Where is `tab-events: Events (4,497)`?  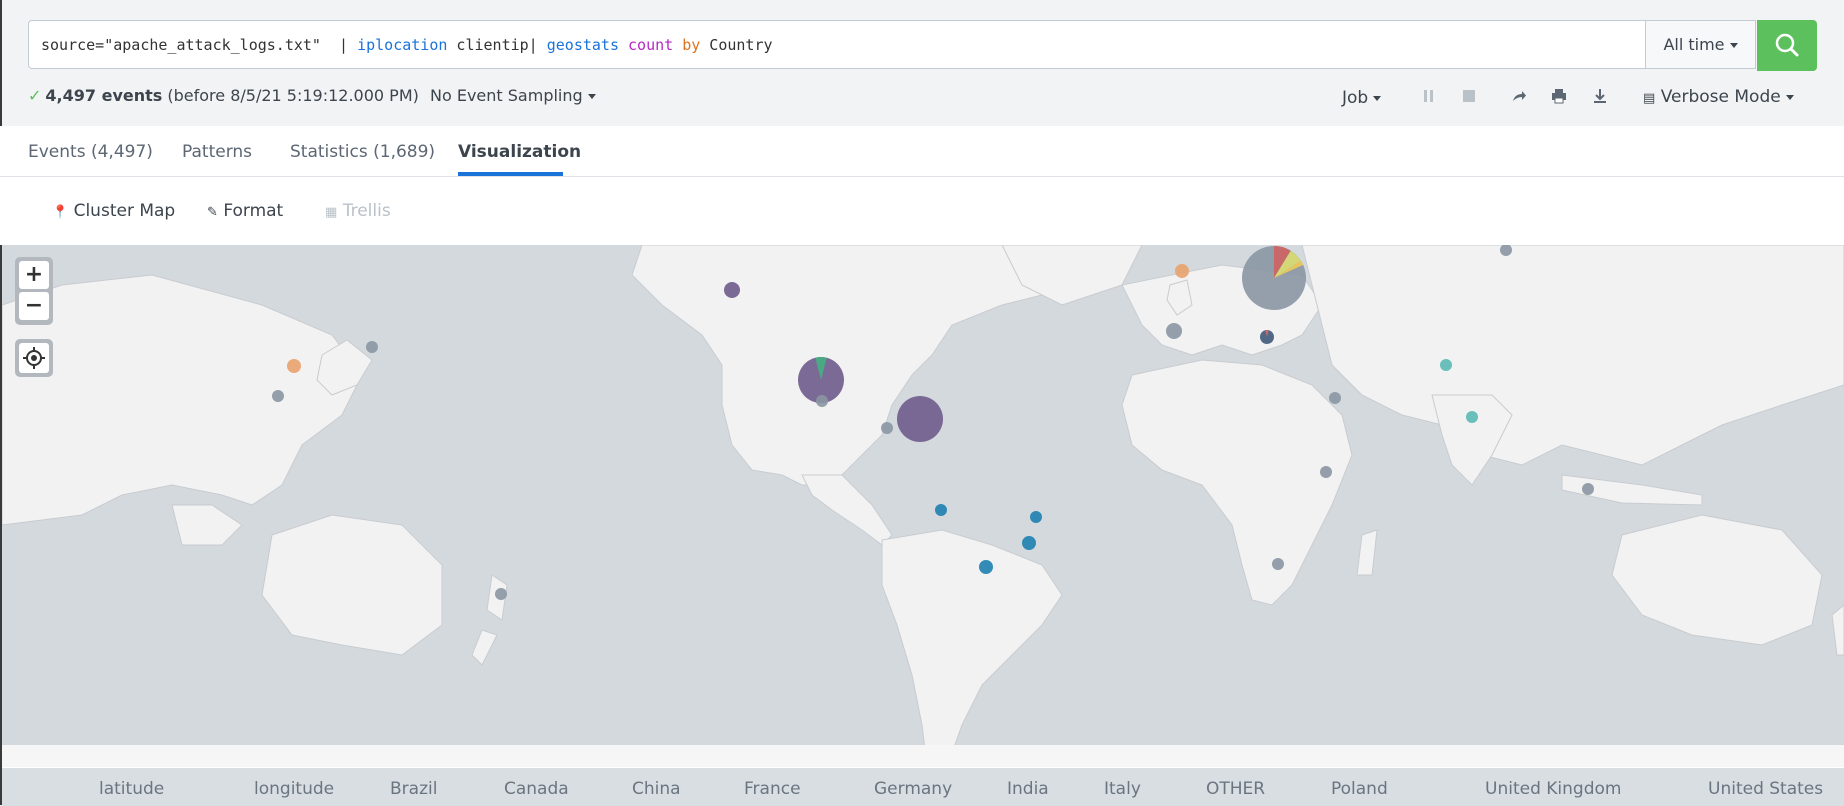
tab-events: Events (4,497) is located at coordinates (90, 152).